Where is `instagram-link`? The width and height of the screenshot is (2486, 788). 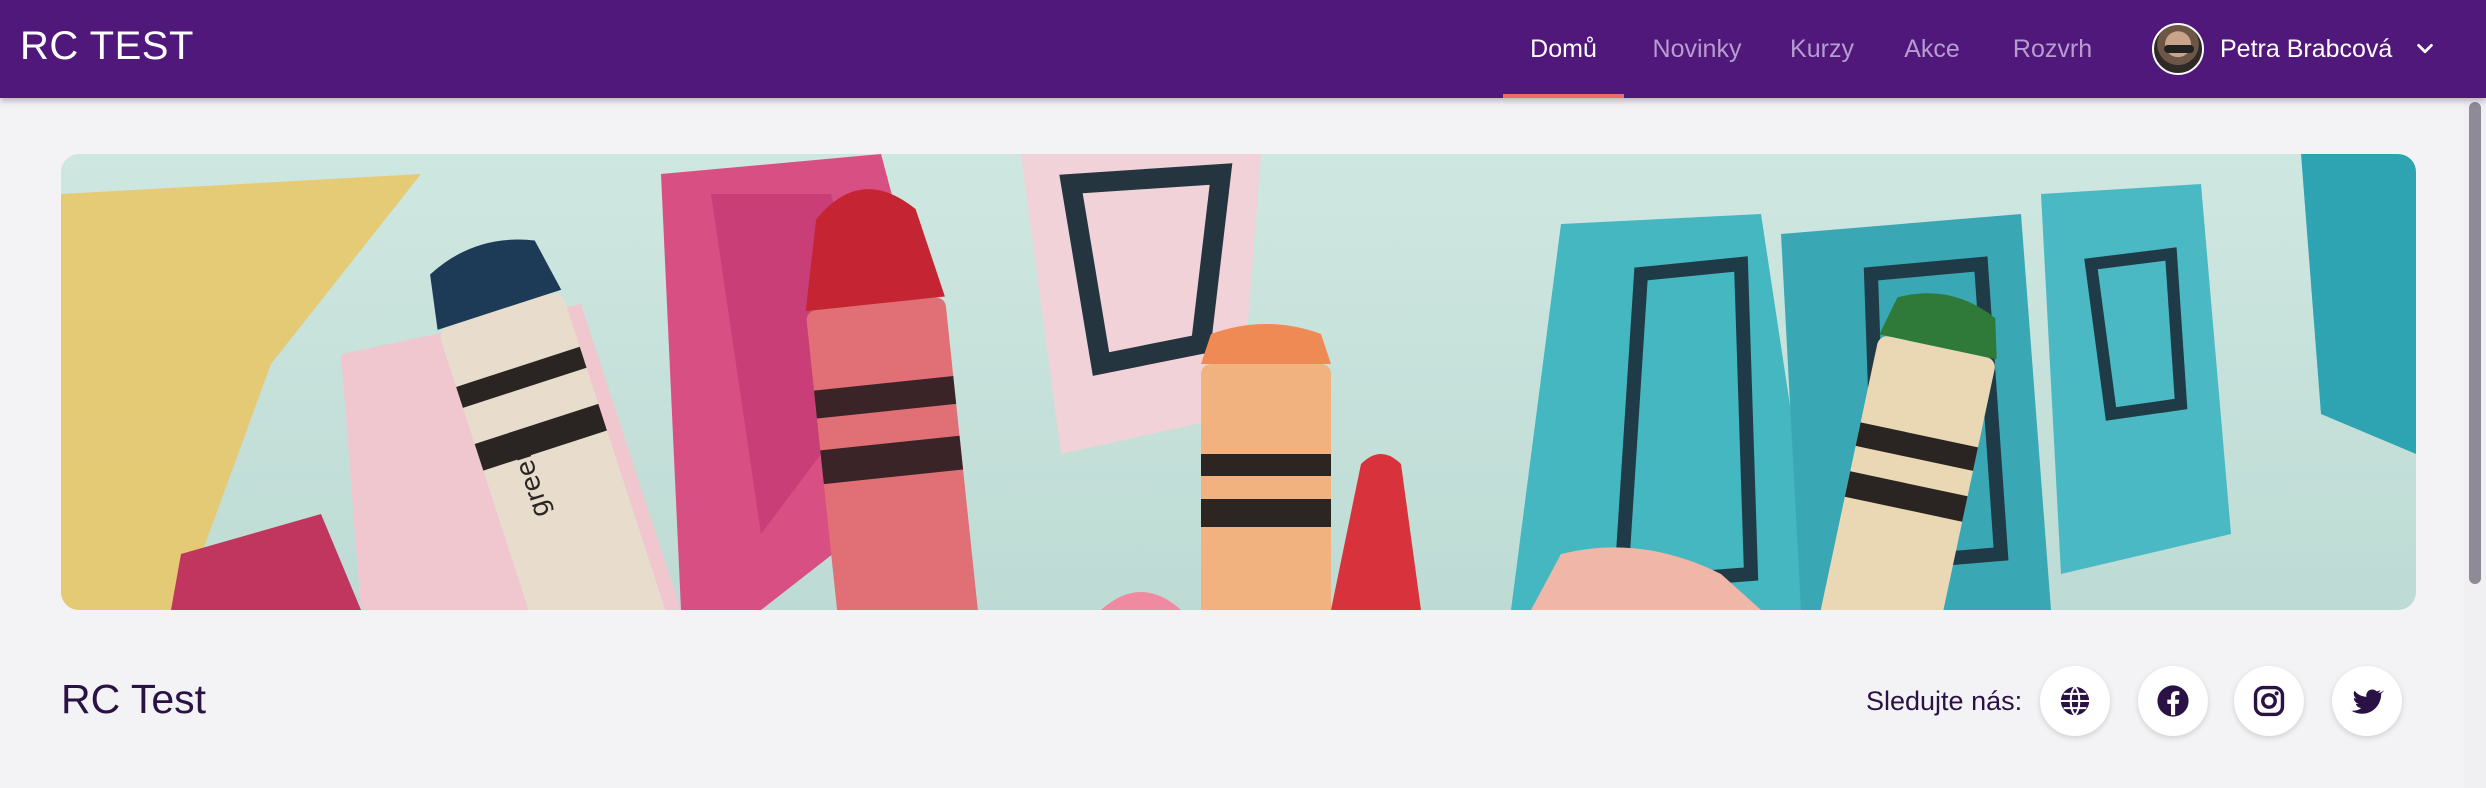
instagram-link is located at coordinates (2269, 701).